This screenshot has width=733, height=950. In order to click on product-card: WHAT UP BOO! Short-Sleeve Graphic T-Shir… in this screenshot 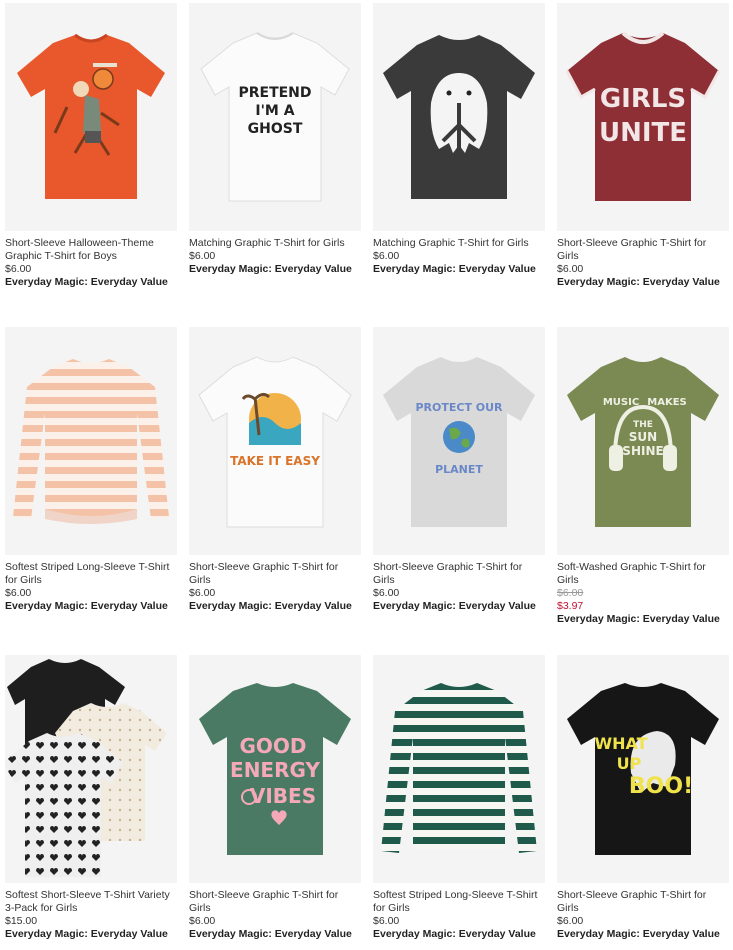, I will do `click(643, 801)`.